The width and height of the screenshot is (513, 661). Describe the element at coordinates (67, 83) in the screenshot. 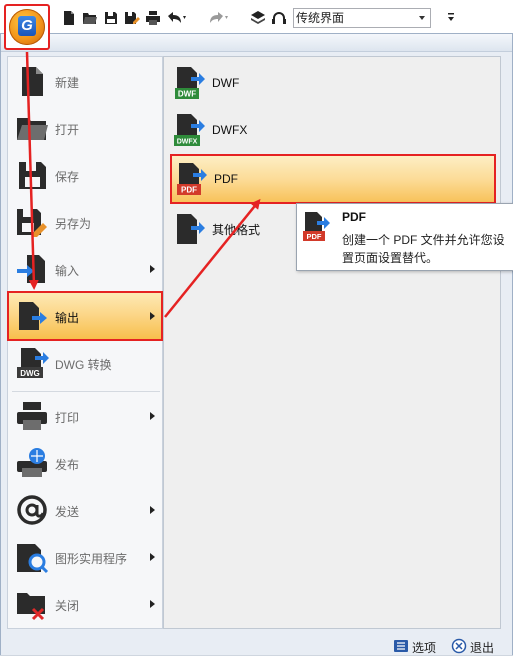

I see `menu-item-label: 新建` at that location.